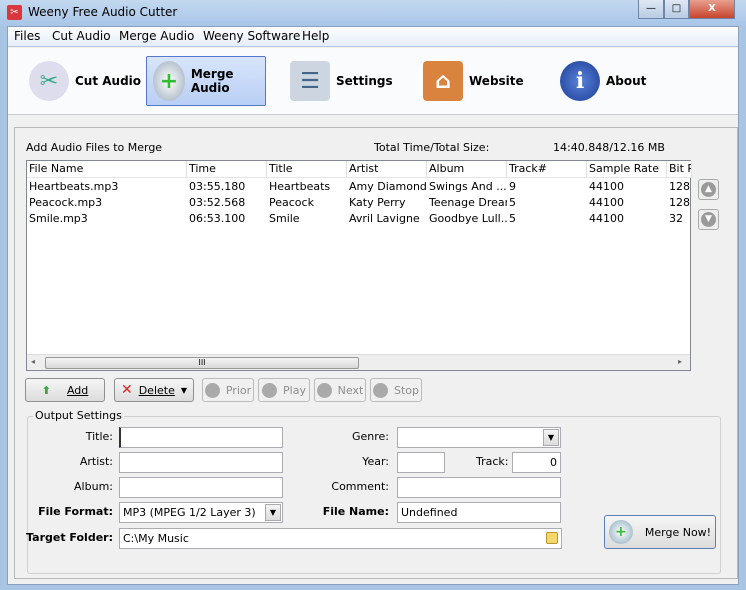 This screenshot has width=746, height=590. I want to click on year-input, so click(421, 462).